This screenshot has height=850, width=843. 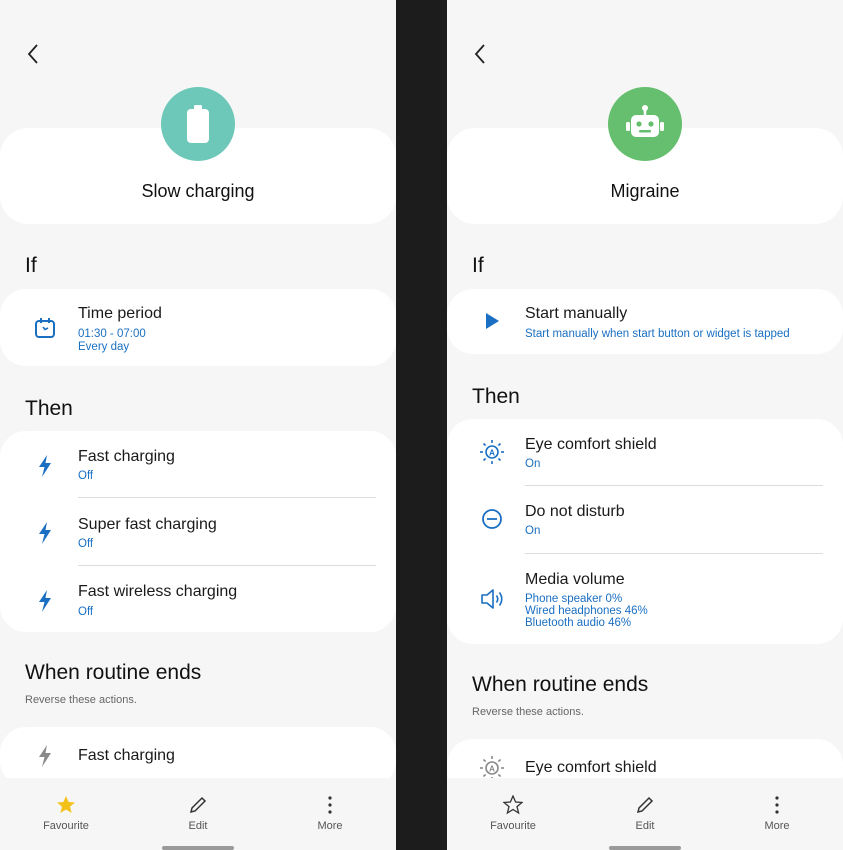 I want to click on row-title: Start manually, so click(x=576, y=313).